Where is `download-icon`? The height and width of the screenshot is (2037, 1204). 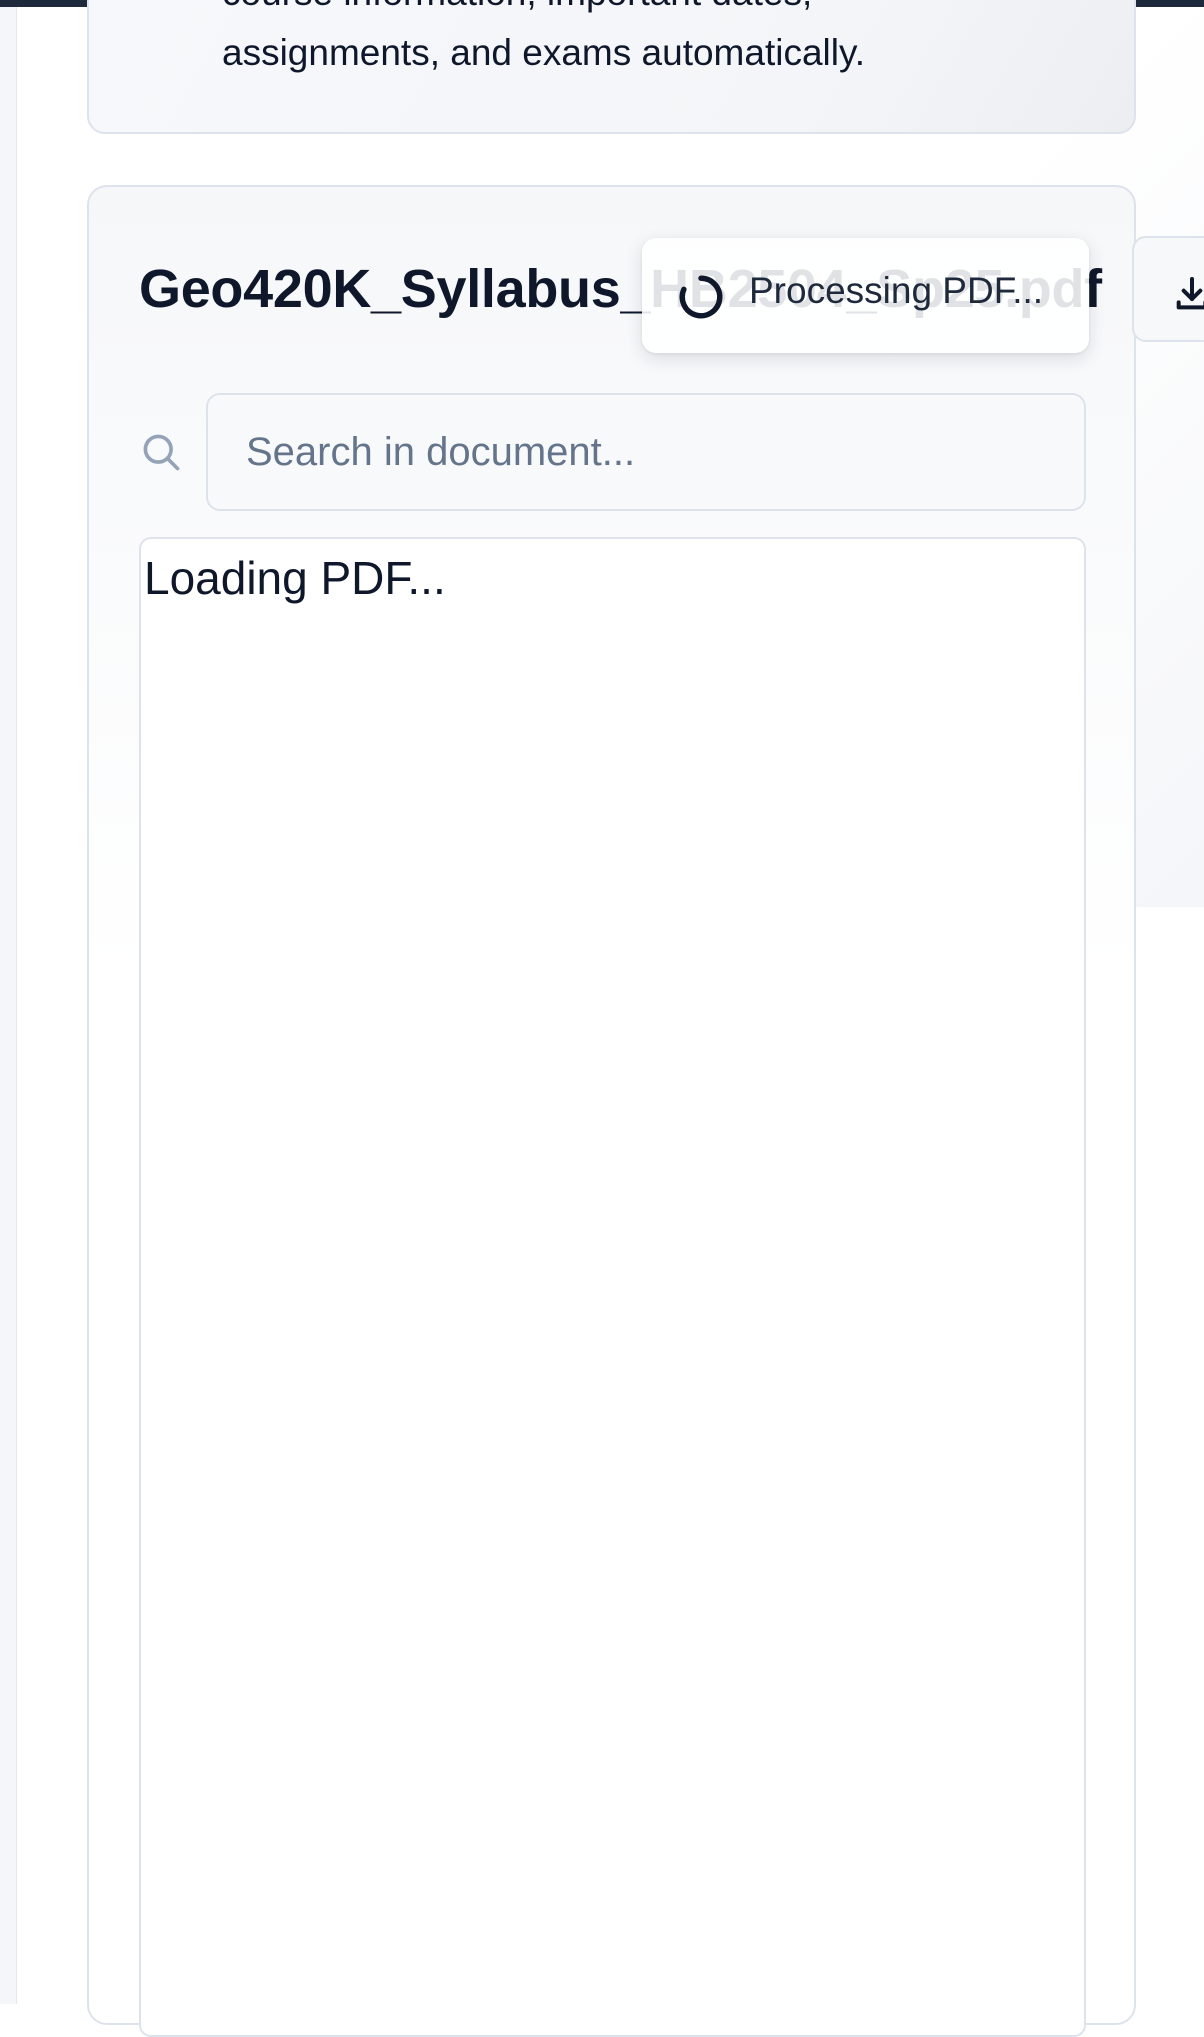
download-icon is located at coordinates (1190, 293).